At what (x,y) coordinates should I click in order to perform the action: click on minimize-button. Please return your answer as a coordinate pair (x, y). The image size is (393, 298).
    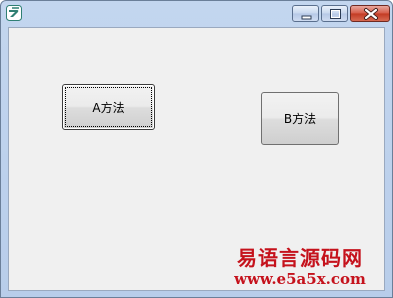
    Looking at the image, I should click on (305, 13).